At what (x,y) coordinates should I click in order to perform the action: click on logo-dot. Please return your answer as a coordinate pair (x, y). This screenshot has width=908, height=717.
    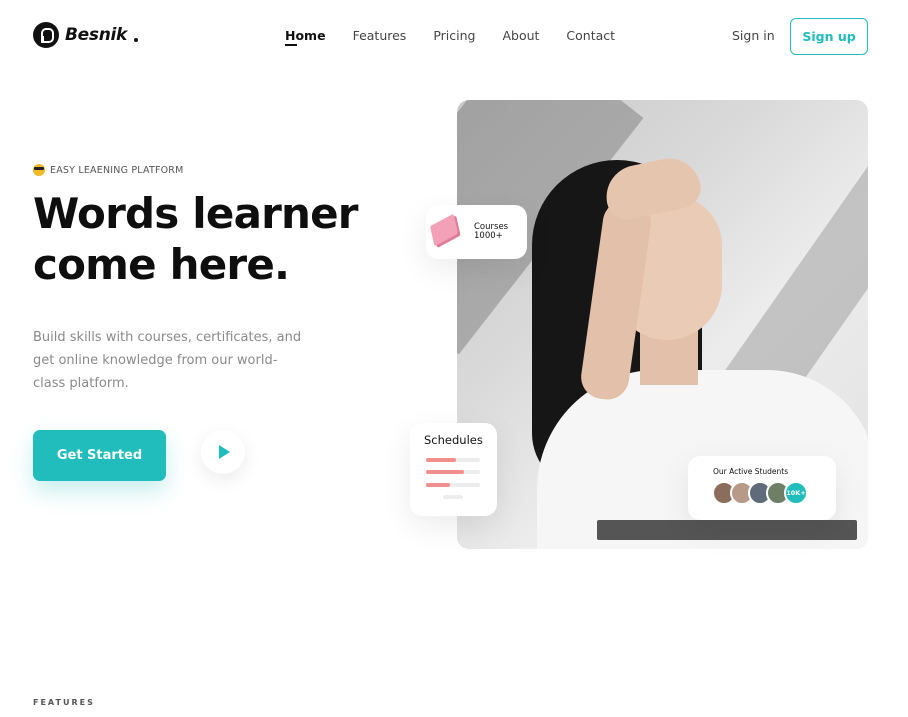
    Looking at the image, I should click on (136, 40).